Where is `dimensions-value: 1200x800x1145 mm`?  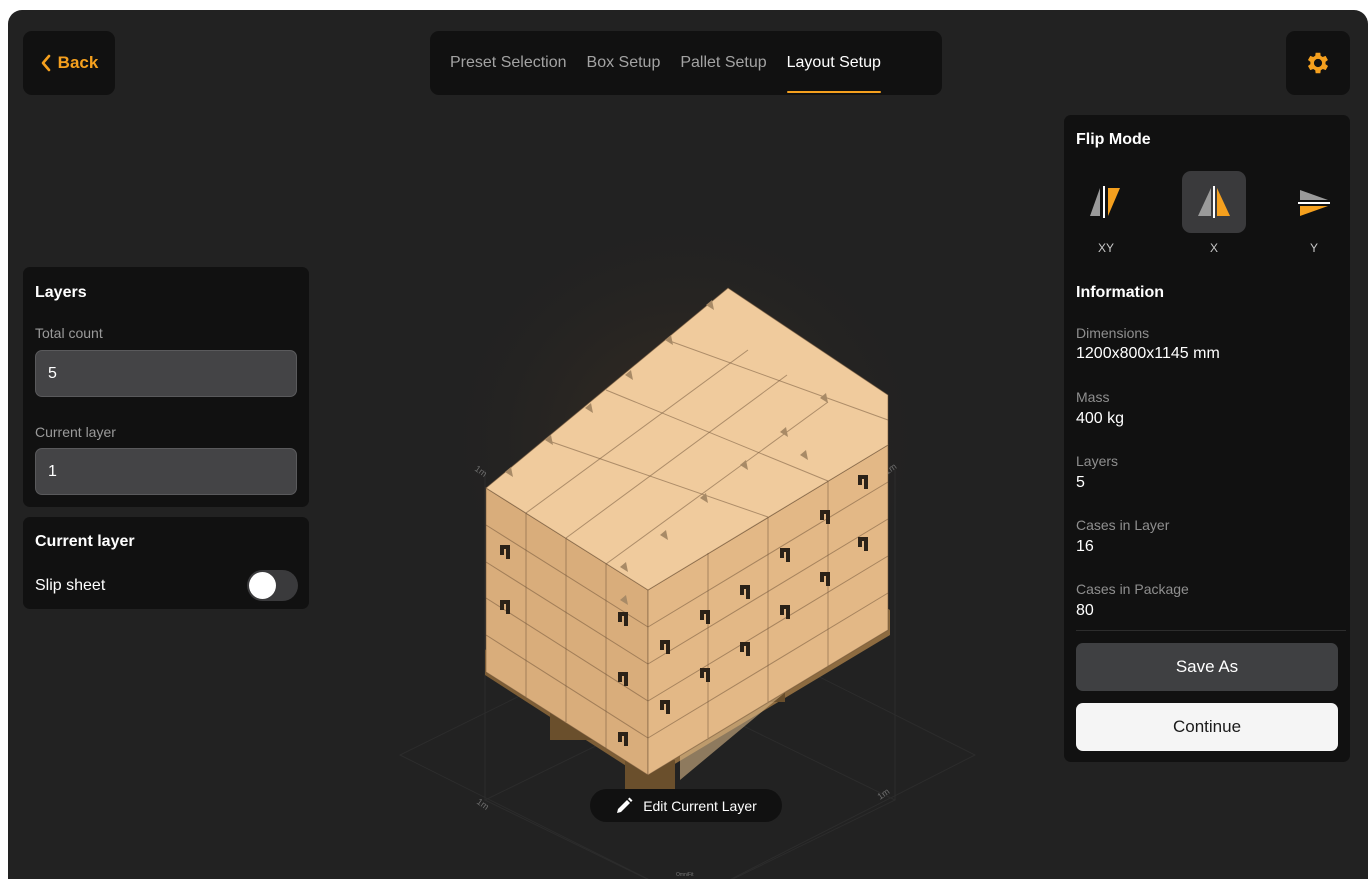
dimensions-value: 1200x800x1145 mm is located at coordinates (1148, 353).